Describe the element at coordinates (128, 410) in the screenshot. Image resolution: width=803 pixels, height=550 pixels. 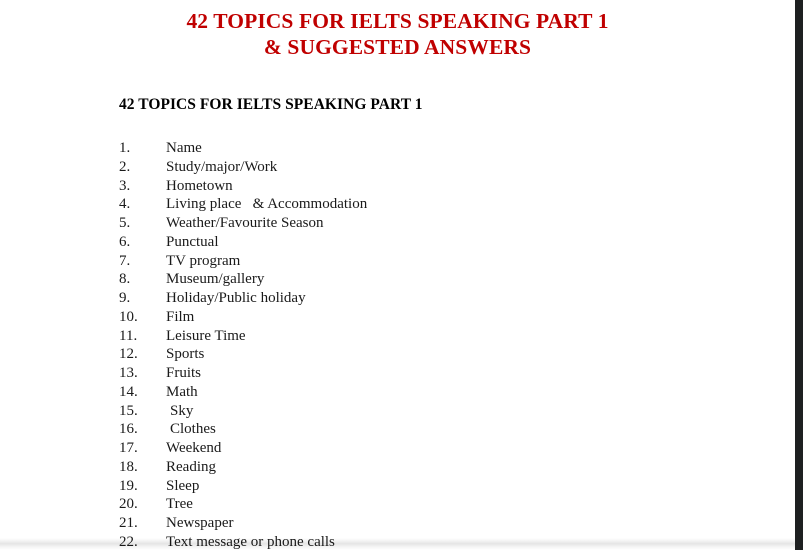
I see `topic-number: 15.` at that location.